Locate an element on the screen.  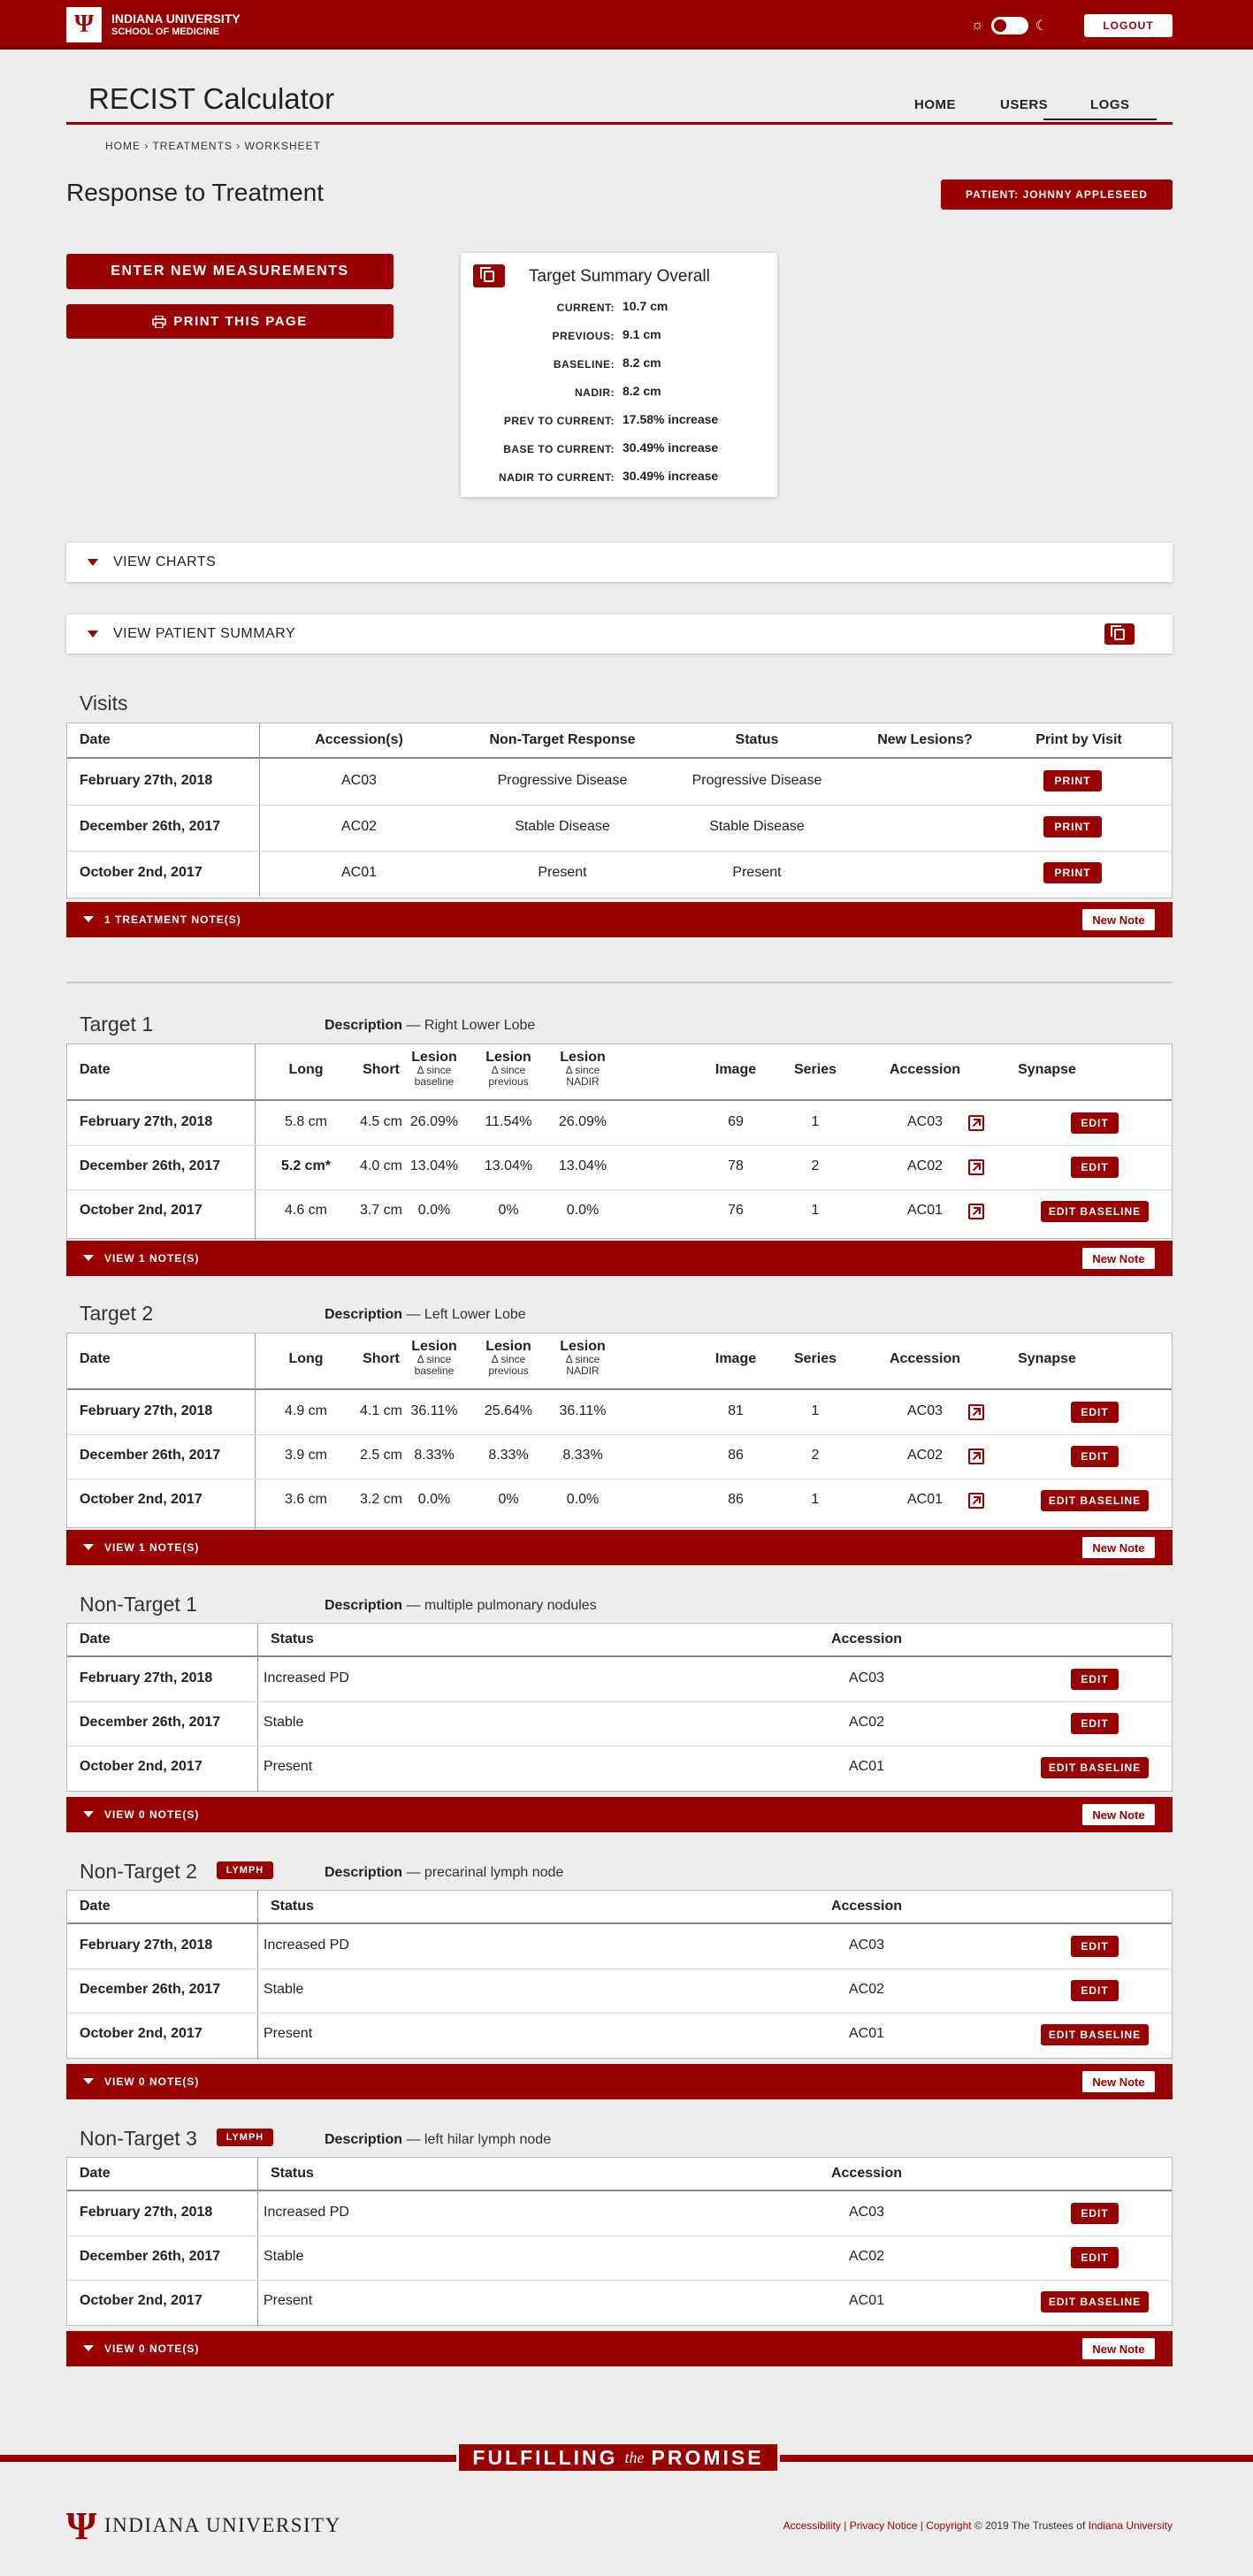
visit-status: Stable Disease is located at coordinates (757, 826).